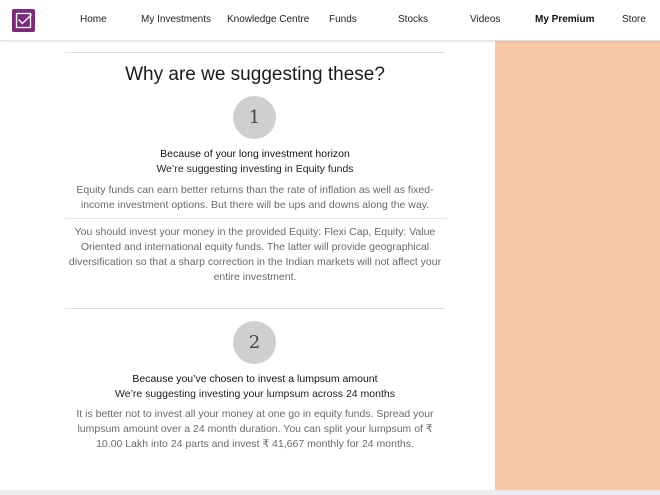  I want to click on brand-logo, so click(23, 20).